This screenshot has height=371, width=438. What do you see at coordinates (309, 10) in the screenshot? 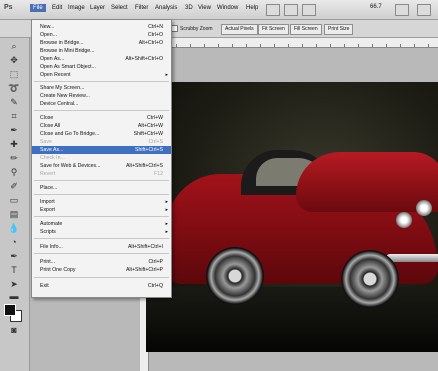
I see `view-extras-button` at bounding box center [309, 10].